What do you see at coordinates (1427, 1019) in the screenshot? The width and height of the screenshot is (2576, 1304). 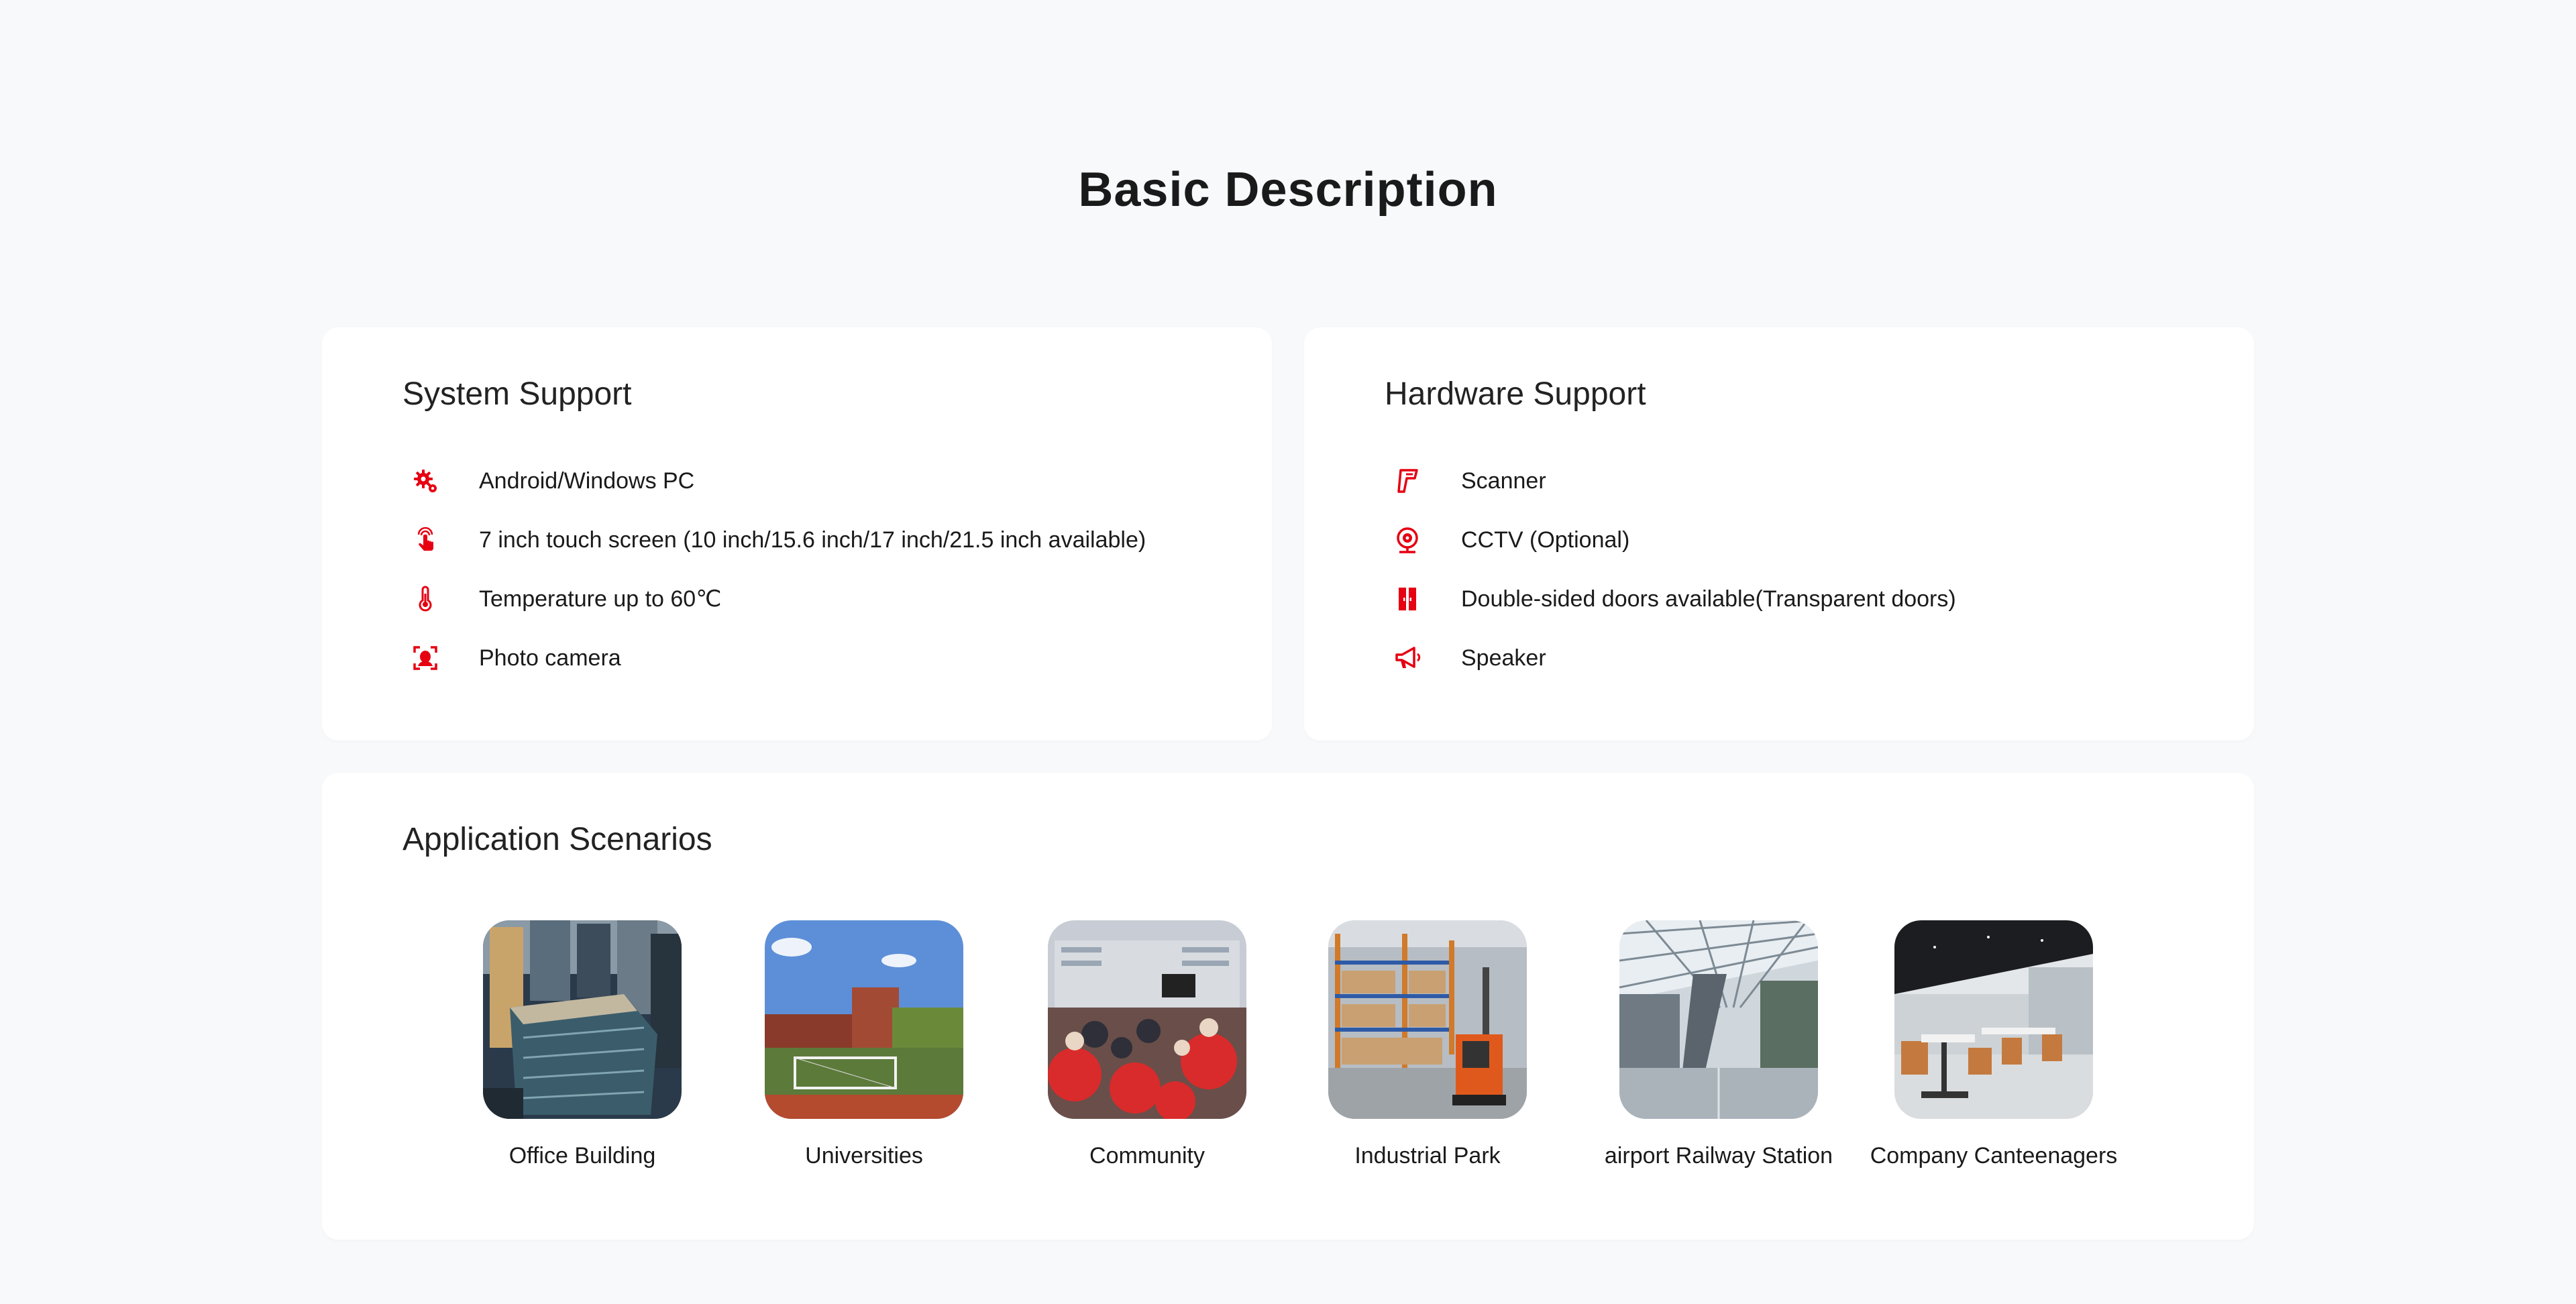 I see `industrial-warehouse-photo` at bounding box center [1427, 1019].